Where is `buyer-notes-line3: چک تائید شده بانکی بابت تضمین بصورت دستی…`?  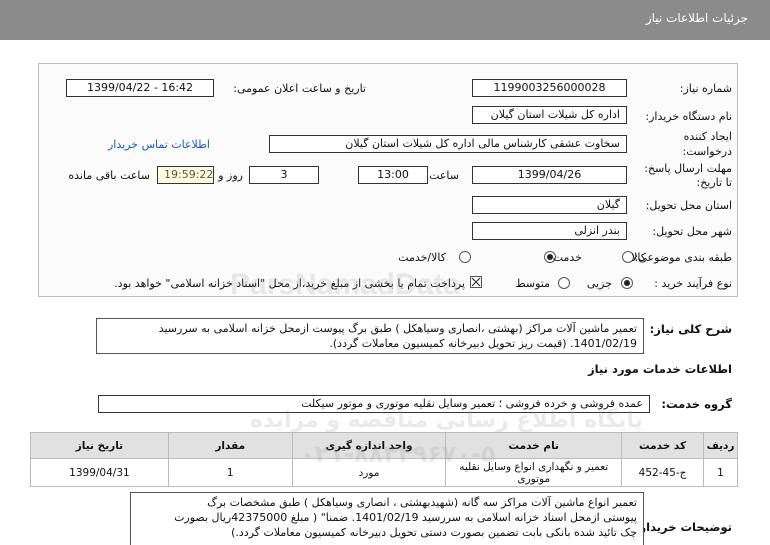 buyer-notes-line3: چک تائید شده بانکی بابت تضمین بصورت دستی… is located at coordinates (434, 532).